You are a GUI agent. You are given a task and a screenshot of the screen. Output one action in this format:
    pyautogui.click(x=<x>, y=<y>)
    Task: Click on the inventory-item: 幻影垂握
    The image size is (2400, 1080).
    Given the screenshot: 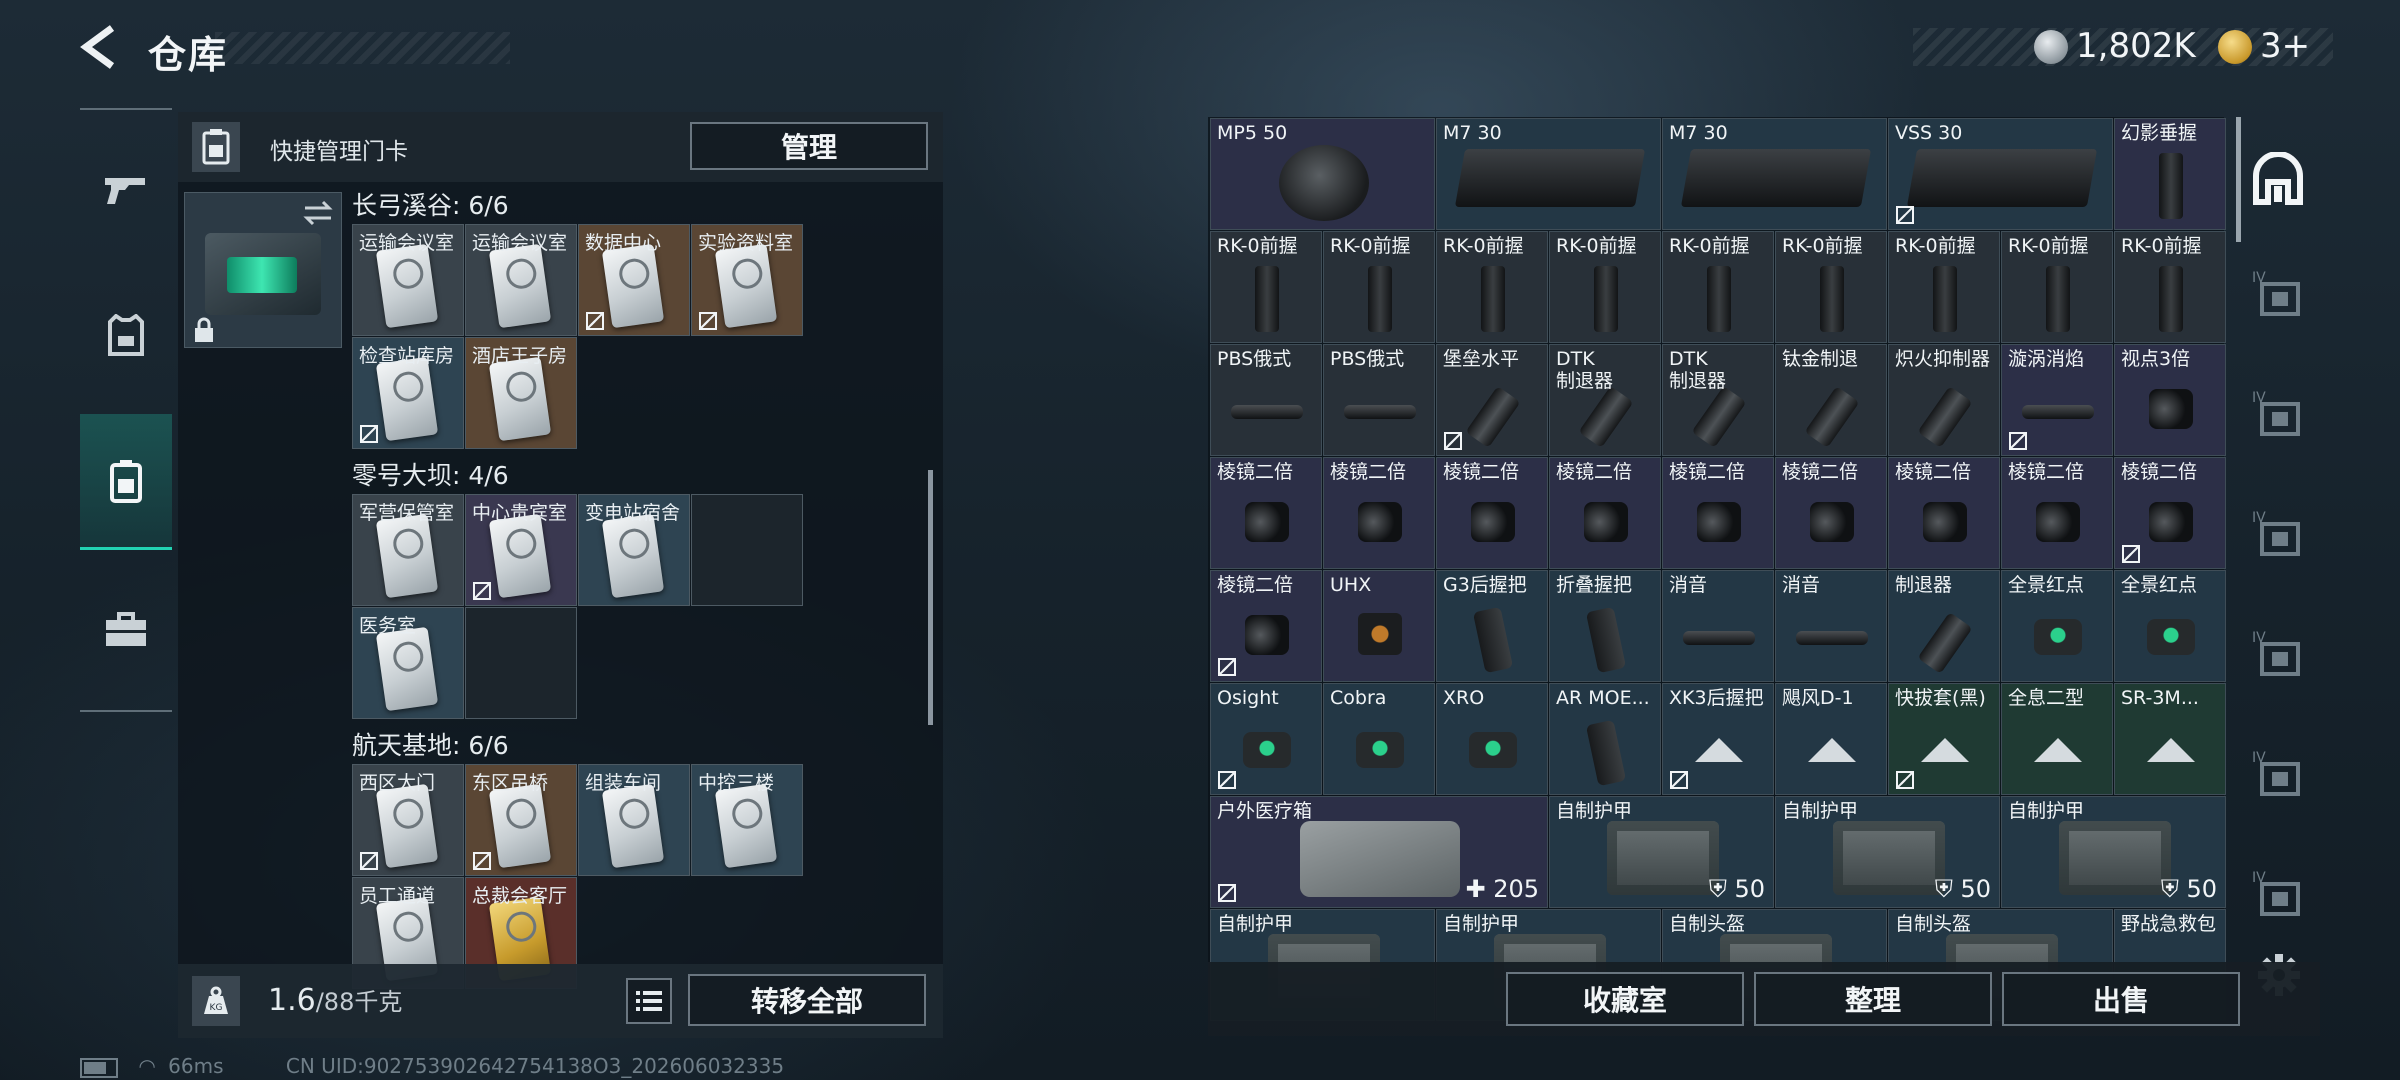 What is the action you would take?
    pyautogui.click(x=2170, y=174)
    